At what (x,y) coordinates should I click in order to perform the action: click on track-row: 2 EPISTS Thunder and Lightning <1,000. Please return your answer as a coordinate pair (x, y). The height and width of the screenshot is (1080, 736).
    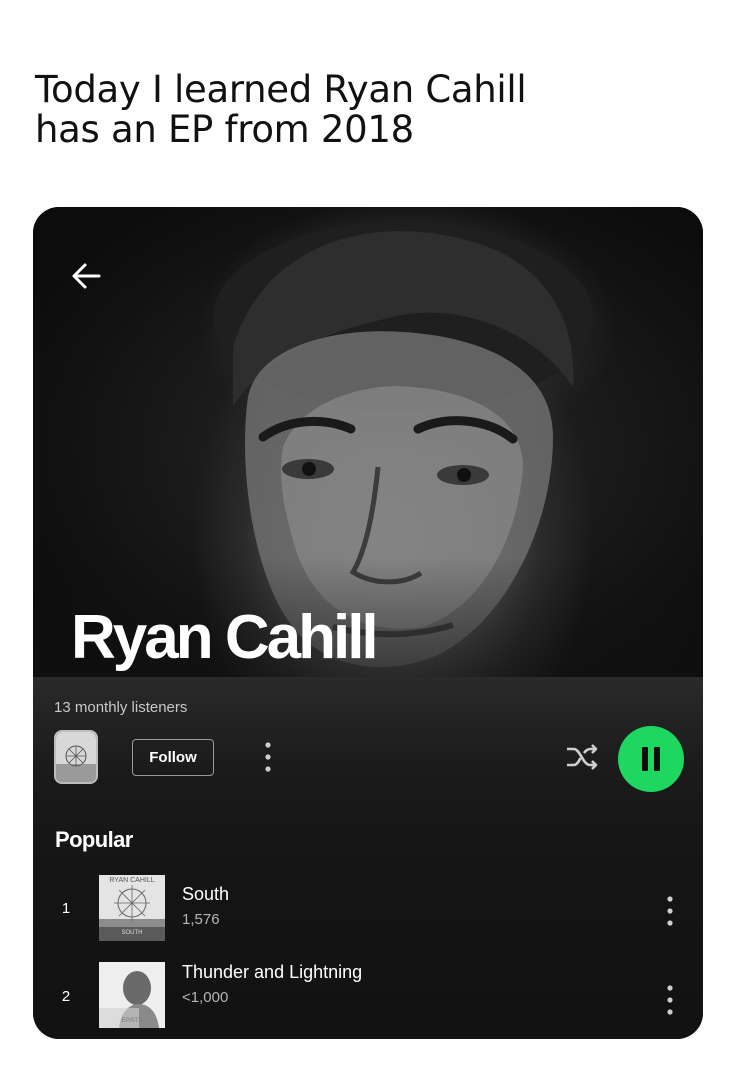
    Looking at the image, I should click on (368, 997).